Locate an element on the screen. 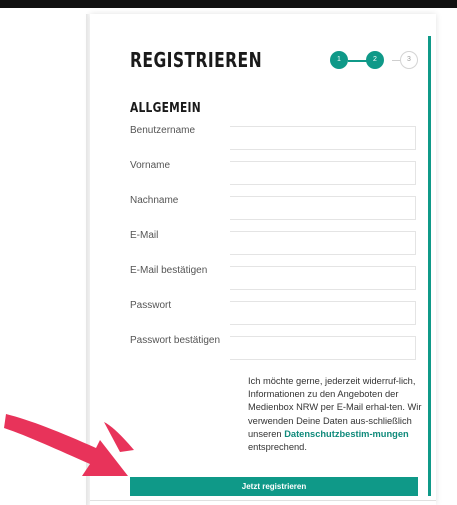 The image size is (457, 505). firstname-input is located at coordinates (323, 173).